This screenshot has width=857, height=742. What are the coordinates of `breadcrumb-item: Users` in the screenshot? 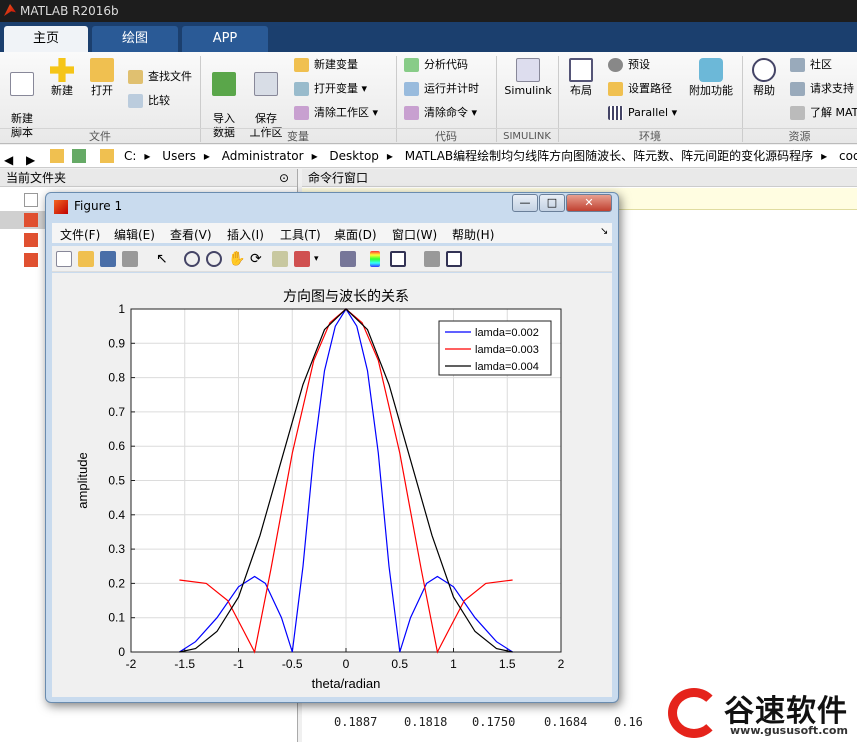 It's located at (179, 156).